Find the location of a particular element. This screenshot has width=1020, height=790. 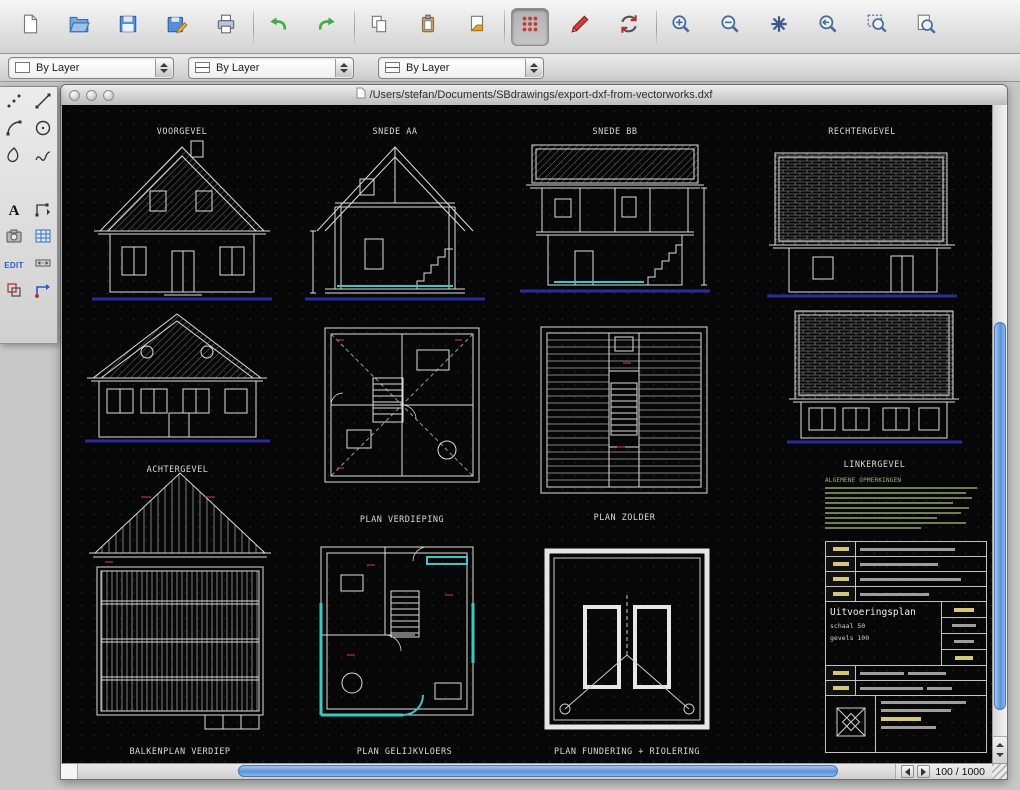

new-document-icon is located at coordinates (30, 26).